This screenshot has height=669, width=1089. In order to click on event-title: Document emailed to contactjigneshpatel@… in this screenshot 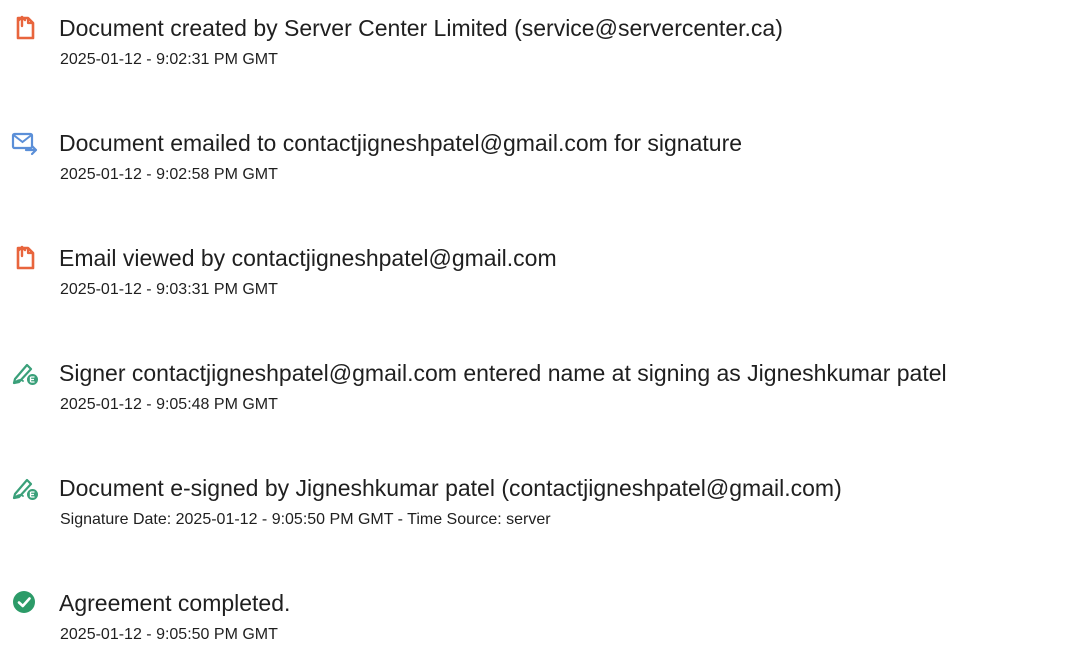, I will do `click(401, 143)`.